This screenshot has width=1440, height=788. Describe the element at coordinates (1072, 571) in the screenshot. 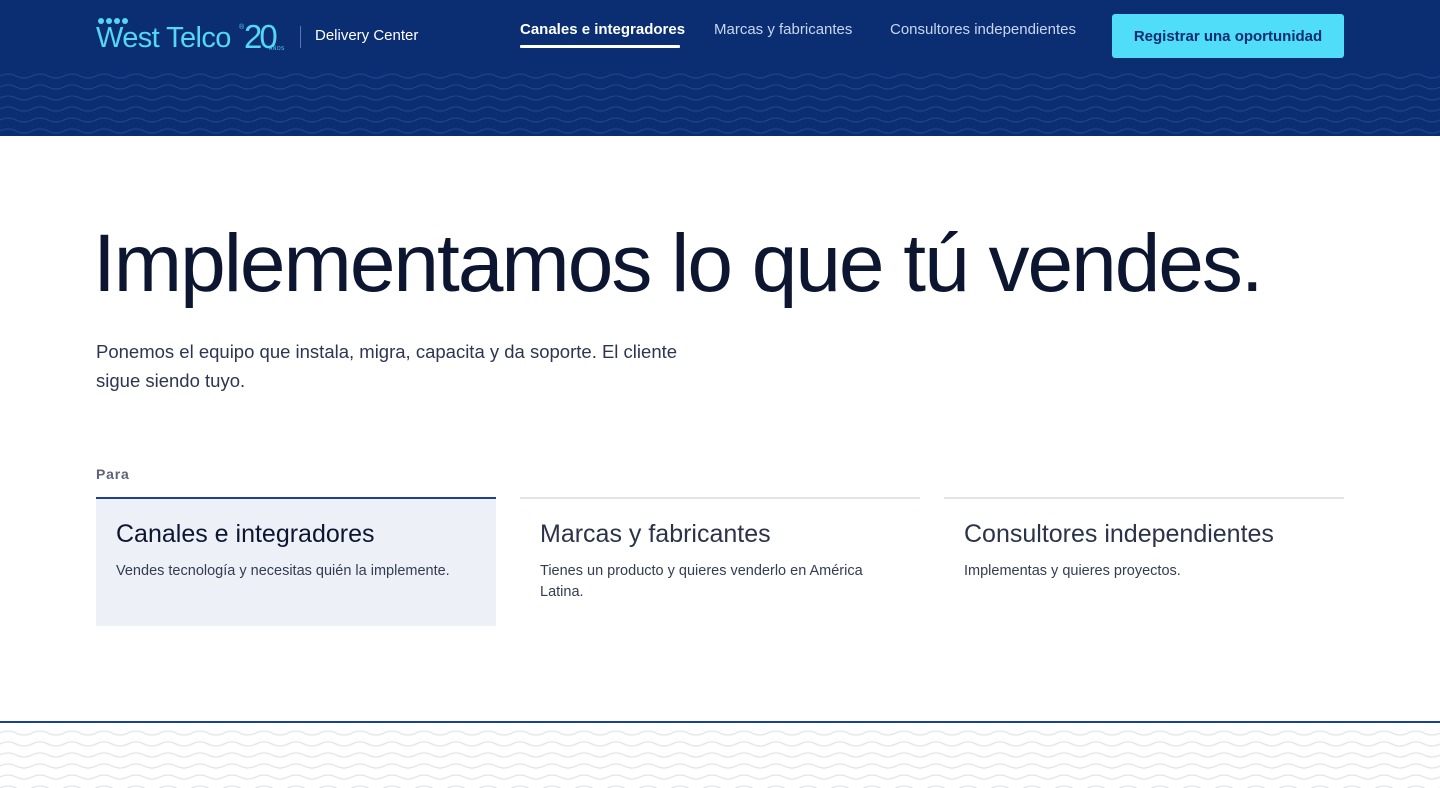

I see `card-description: Implementas y quieres proyectos.` at that location.